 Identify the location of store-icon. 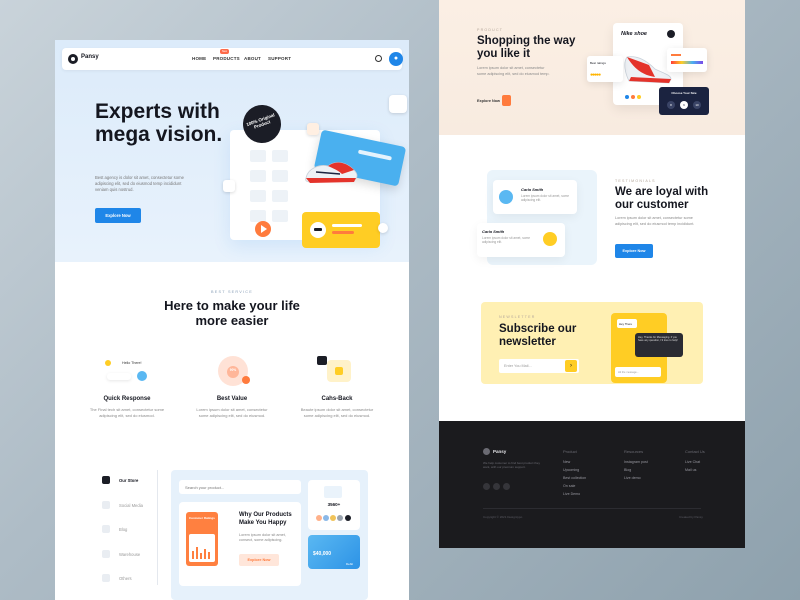
(106, 480).